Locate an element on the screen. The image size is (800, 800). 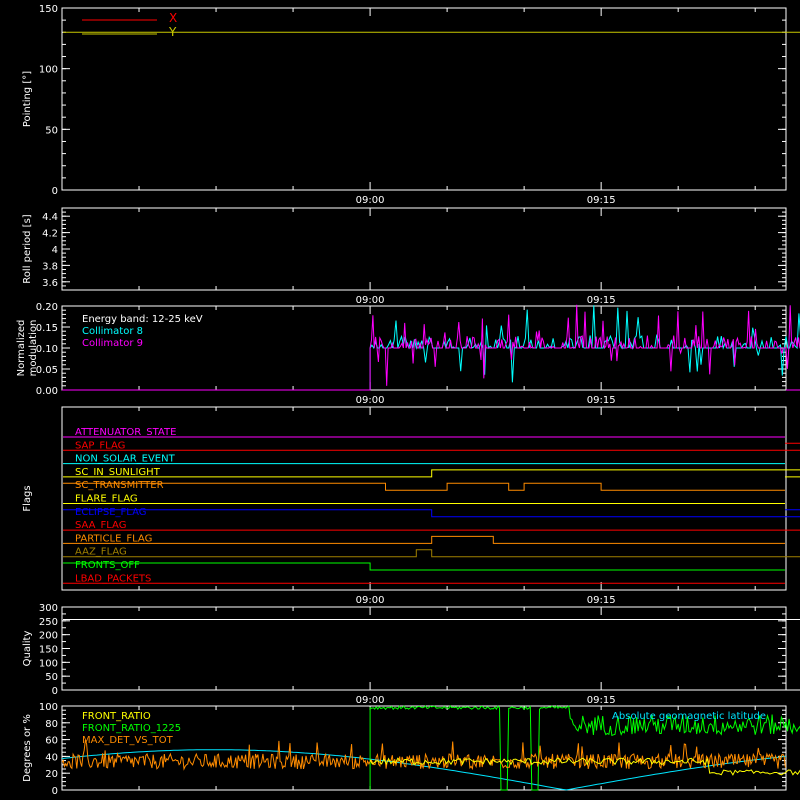
flag-label-eclipse-flag: ECLIPSE_FLAG is located at coordinates (110, 512).